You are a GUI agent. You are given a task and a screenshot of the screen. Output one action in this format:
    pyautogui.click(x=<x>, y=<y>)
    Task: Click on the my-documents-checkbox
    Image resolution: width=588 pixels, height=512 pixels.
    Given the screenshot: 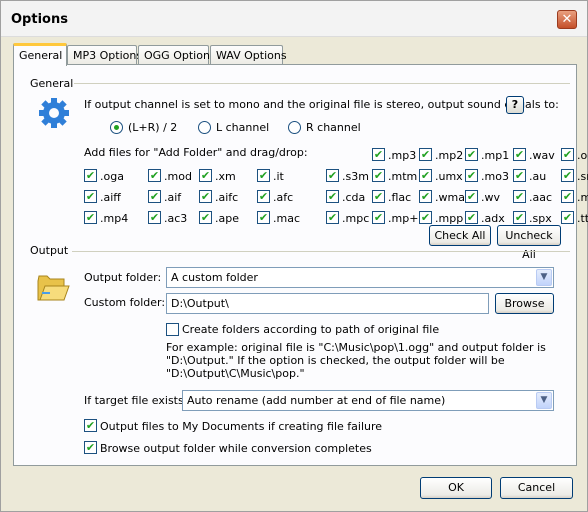 What is the action you would take?
    pyautogui.click(x=90, y=425)
    